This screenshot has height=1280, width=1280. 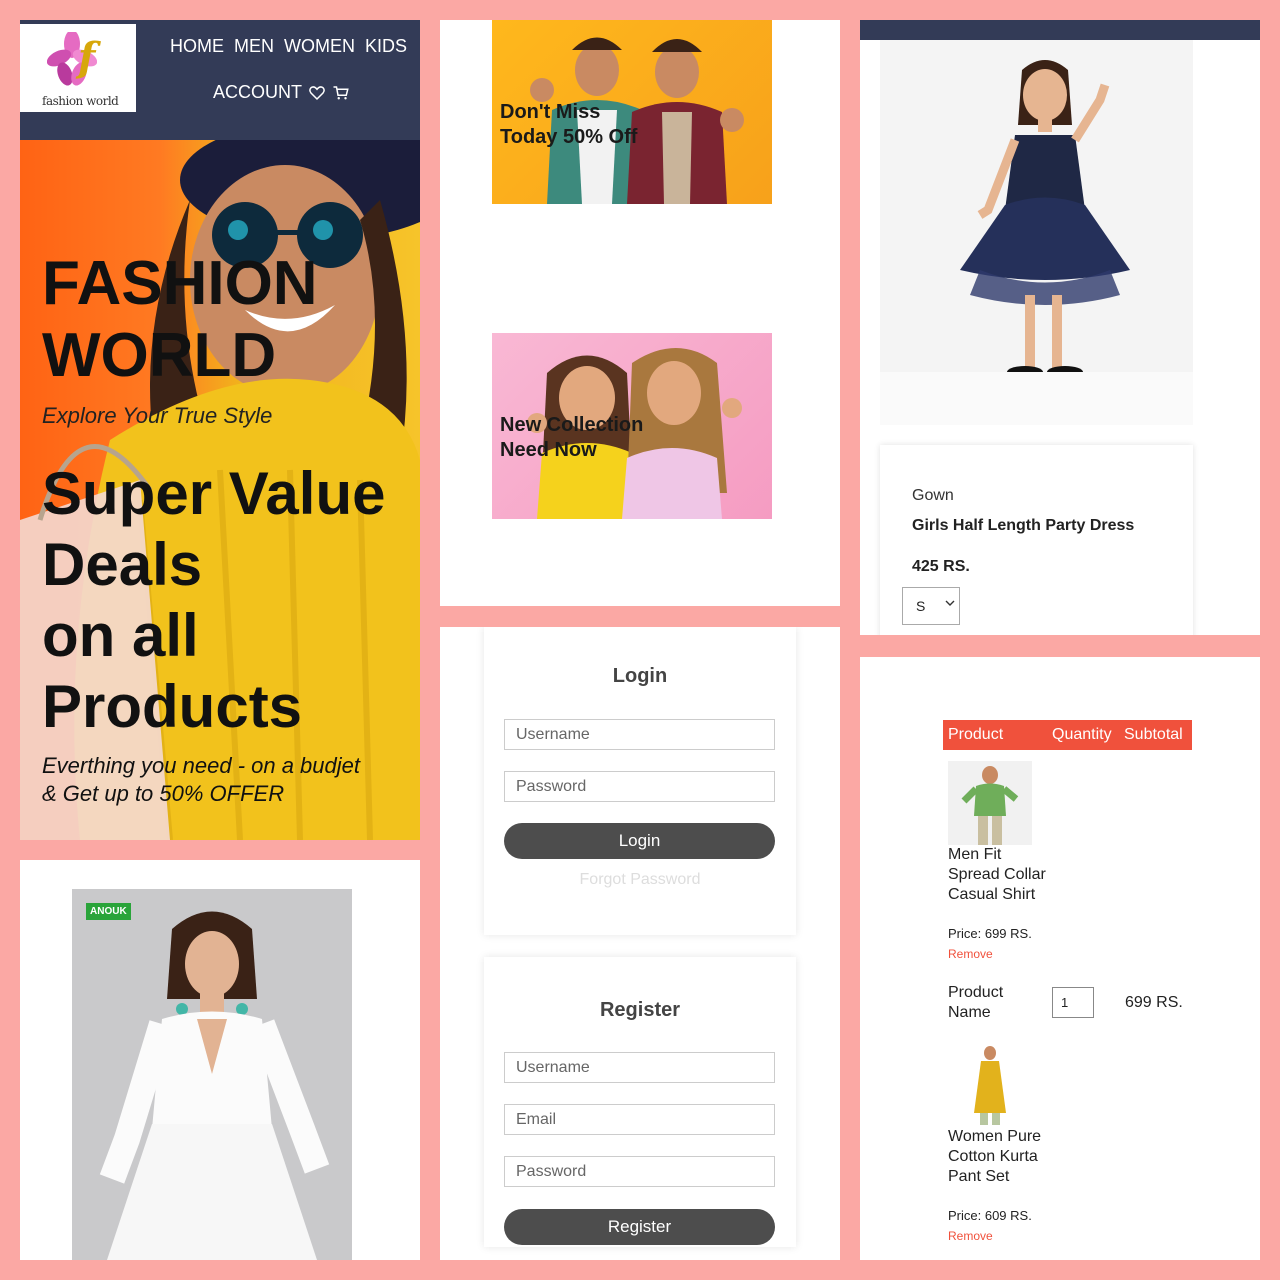 I want to click on login-password-input: Password, so click(x=639, y=786).